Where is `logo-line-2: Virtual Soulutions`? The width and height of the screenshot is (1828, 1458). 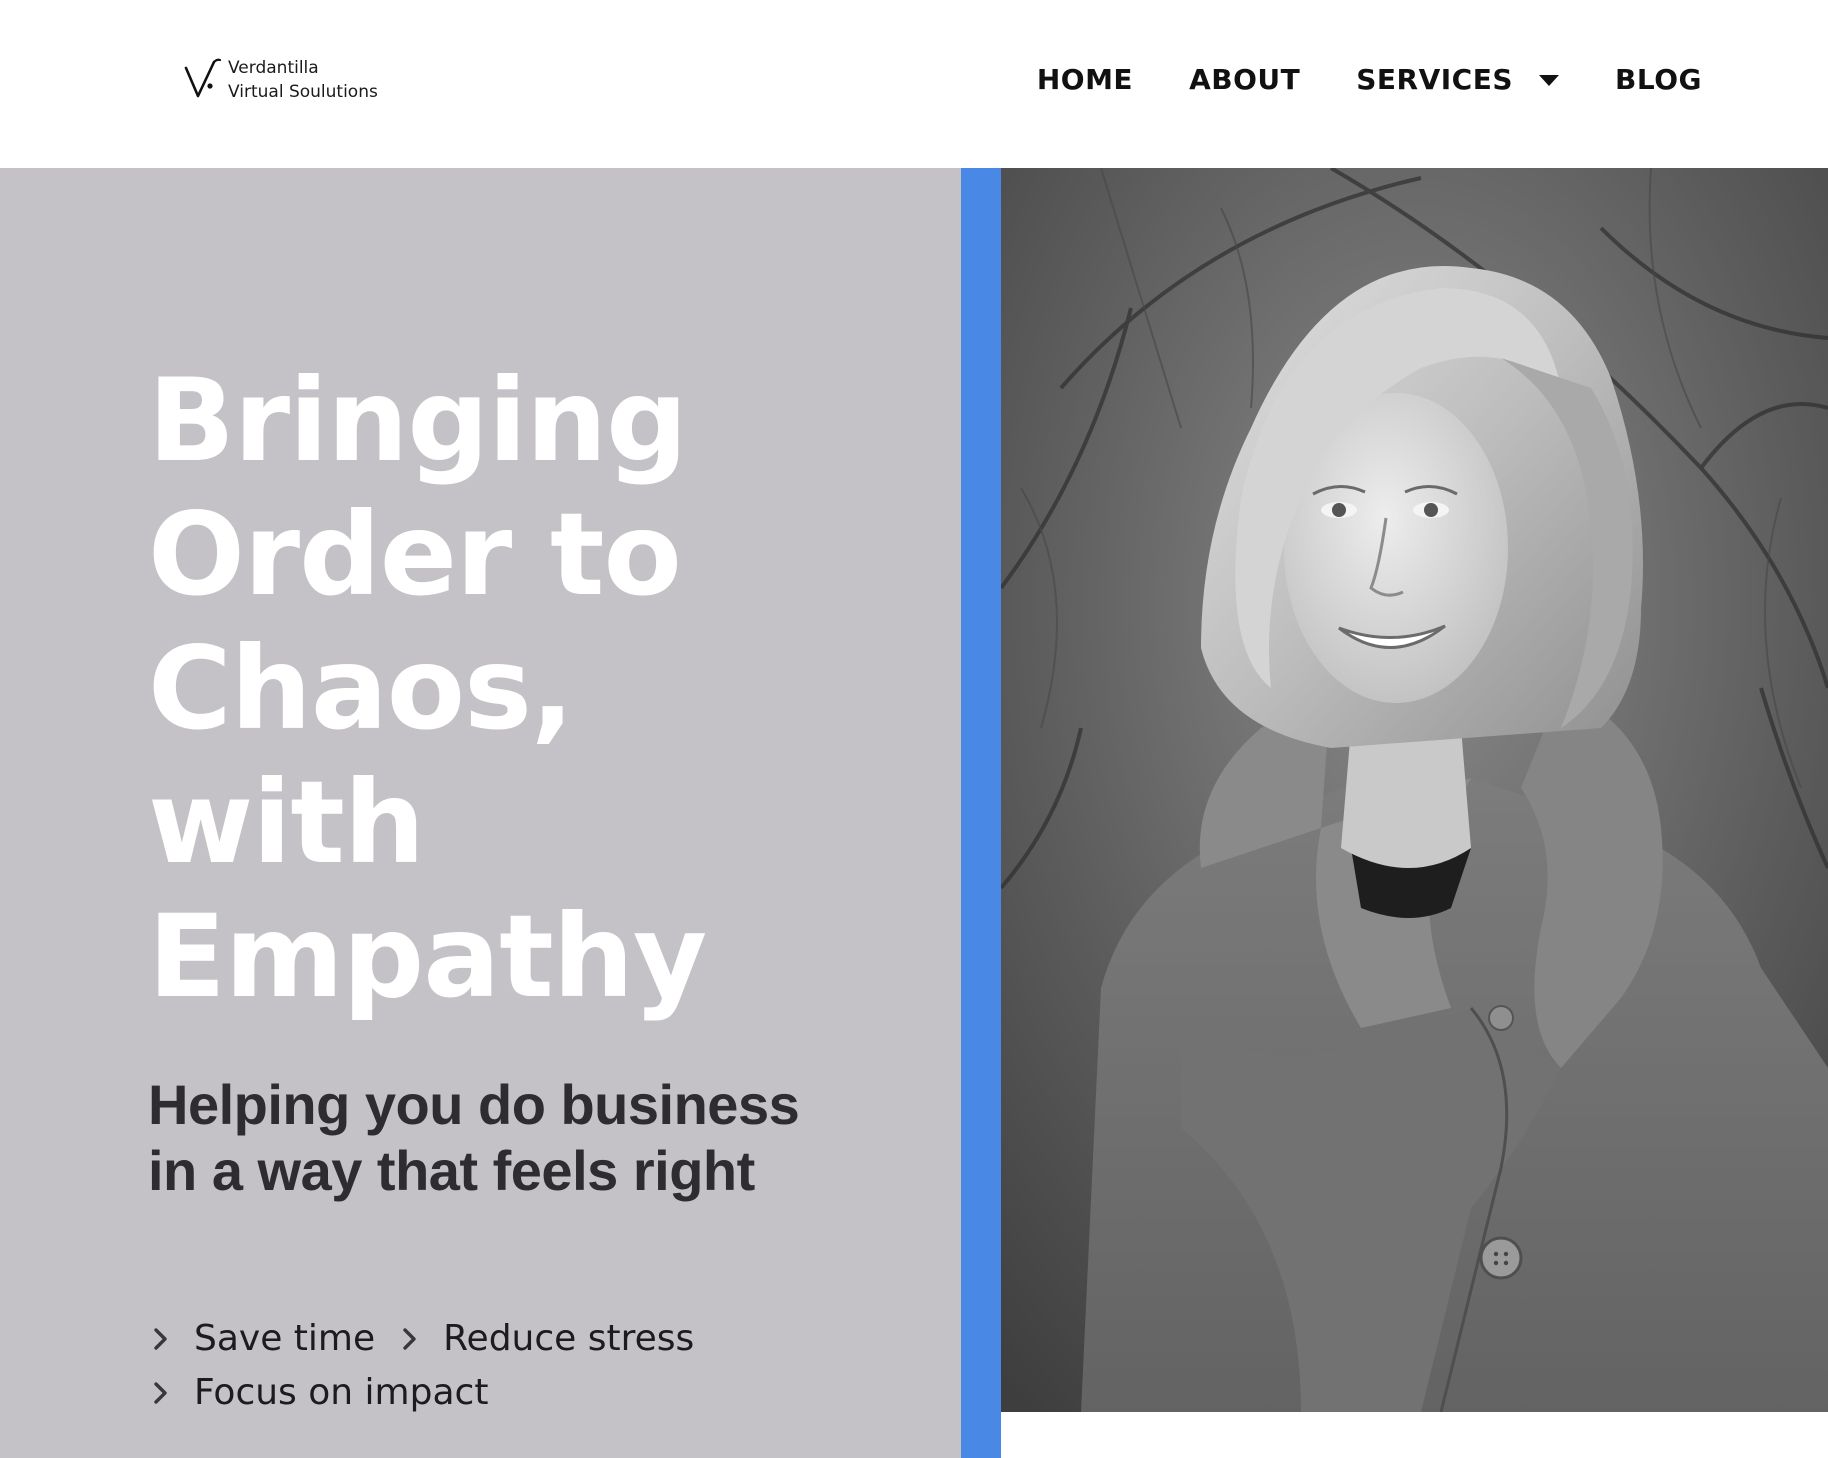
logo-line-2: Virtual Soulutions is located at coordinates (303, 92).